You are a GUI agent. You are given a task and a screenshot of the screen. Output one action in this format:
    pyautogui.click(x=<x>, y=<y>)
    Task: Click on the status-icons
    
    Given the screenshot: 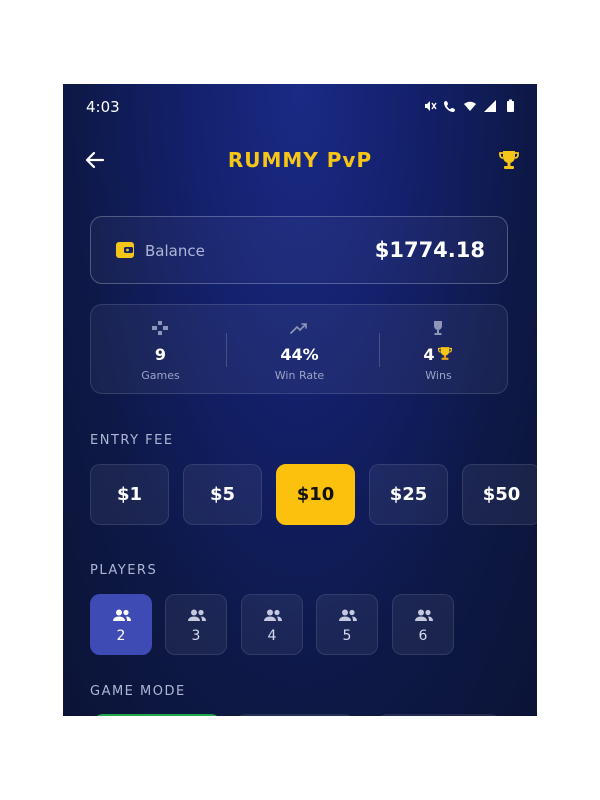 What is the action you would take?
    pyautogui.click(x=470, y=105)
    